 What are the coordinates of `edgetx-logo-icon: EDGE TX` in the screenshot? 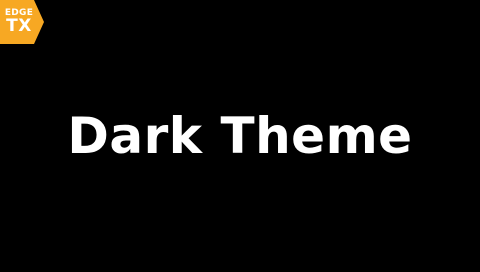 It's located at (22, 22).